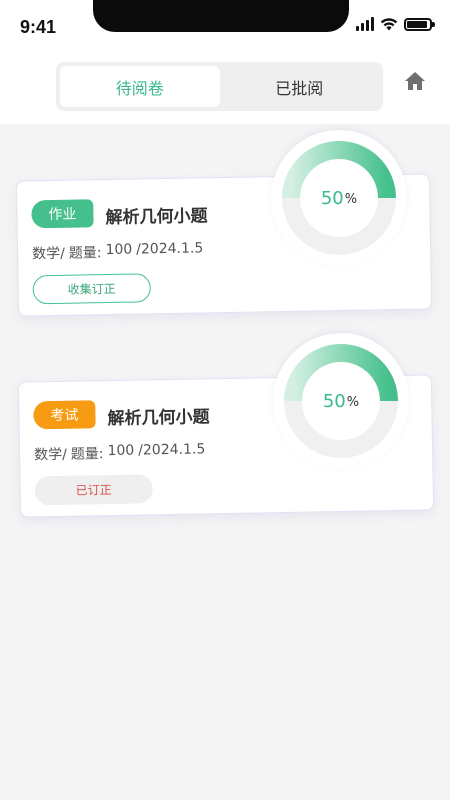 The image size is (450, 800). What do you see at coordinates (365, 24) in the screenshot?
I see `cellular-signal-icon` at bounding box center [365, 24].